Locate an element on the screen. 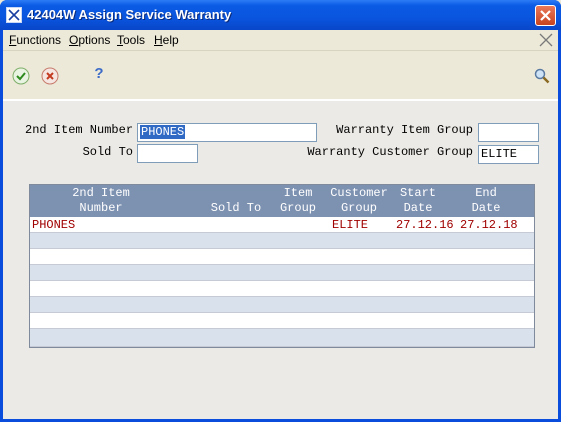  close-icon is located at coordinates (545, 15).